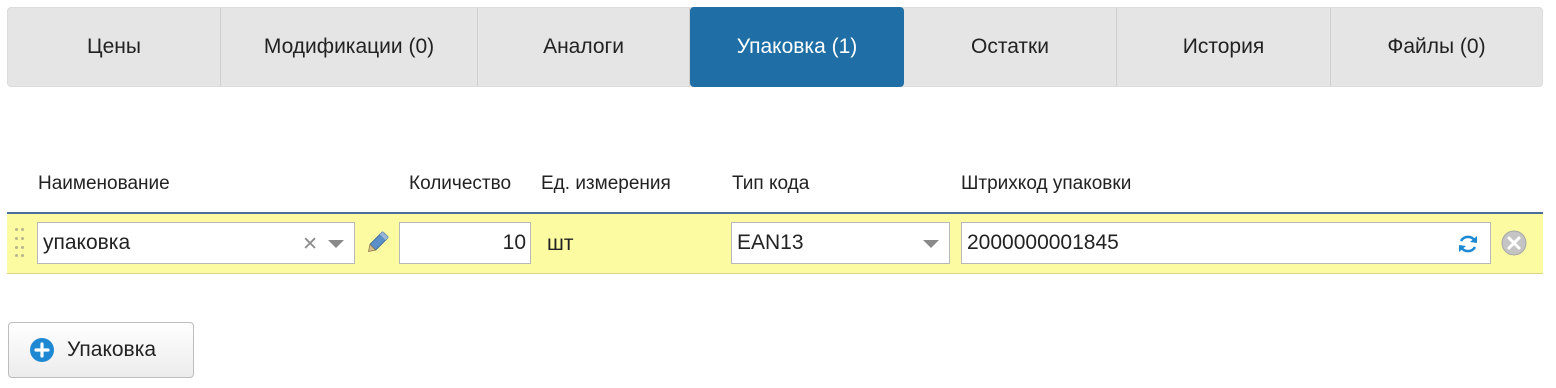 The height and width of the screenshot is (388, 1556). What do you see at coordinates (465, 243) in the screenshot?
I see `quantity-input: 10` at bounding box center [465, 243].